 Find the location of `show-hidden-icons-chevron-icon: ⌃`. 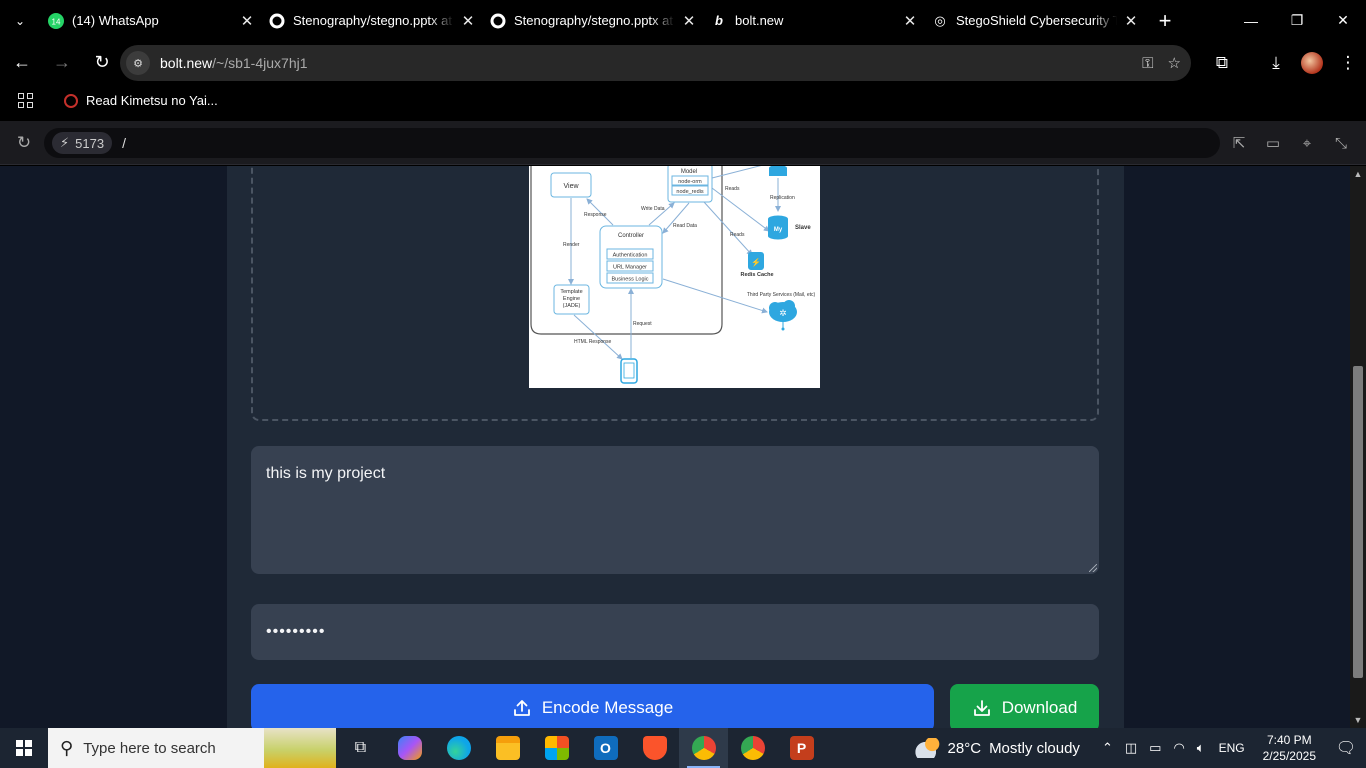

show-hidden-icons-chevron-icon: ⌃ is located at coordinates (1107, 748).